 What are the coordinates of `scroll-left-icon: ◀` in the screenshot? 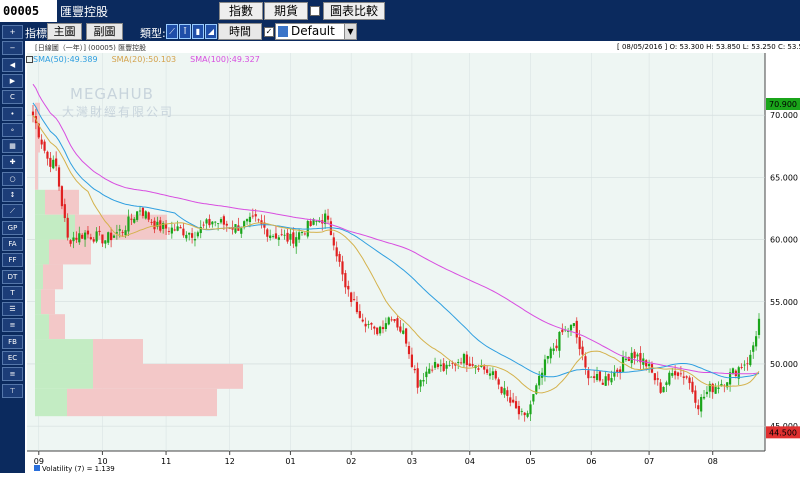 It's located at (12, 64).